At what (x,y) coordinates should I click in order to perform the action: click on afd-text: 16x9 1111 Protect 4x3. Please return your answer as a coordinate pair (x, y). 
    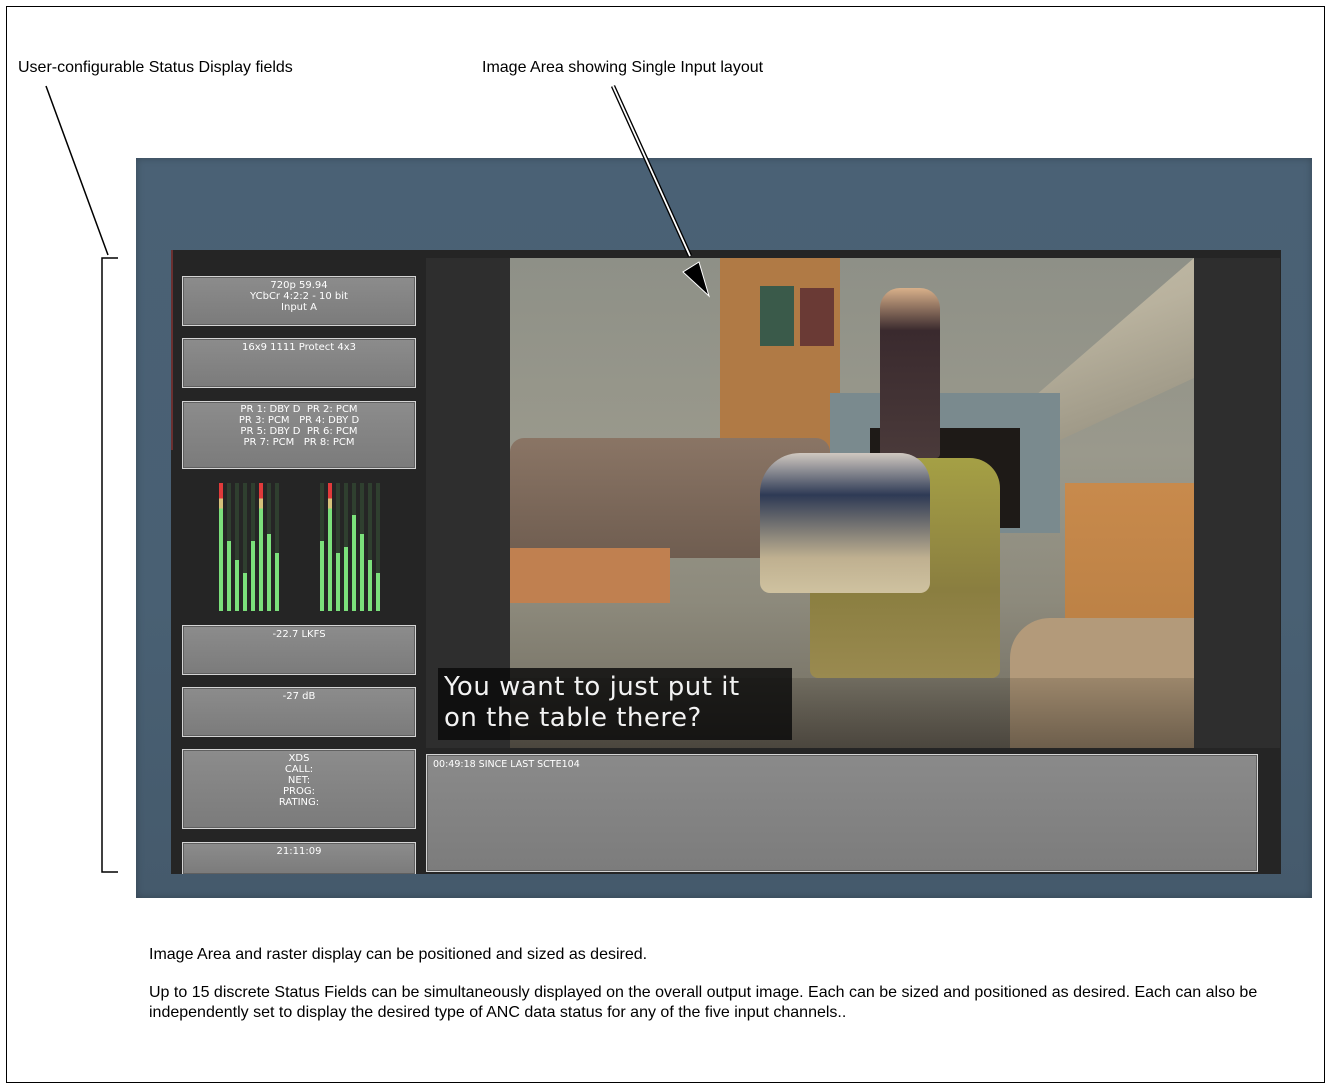
    Looking at the image, I should click on (299, 347).